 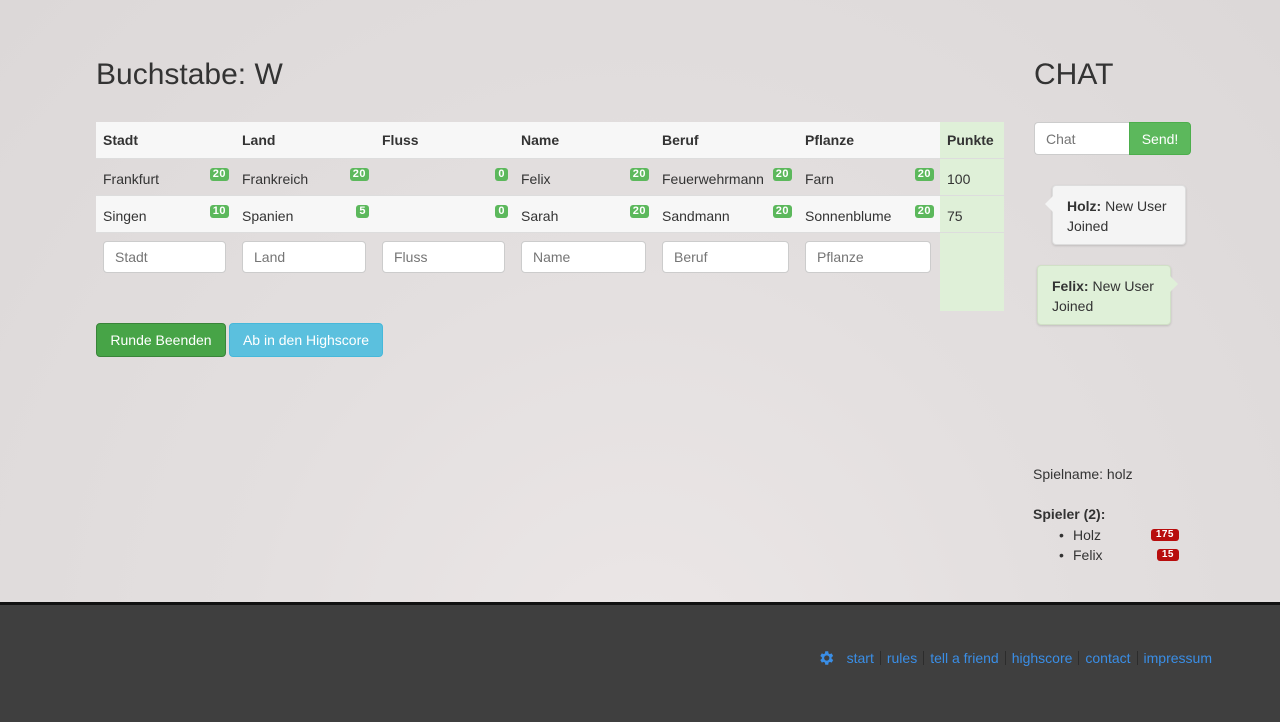 I want to click on chat-message-user: Felix:, so click(x=1070, y=286).